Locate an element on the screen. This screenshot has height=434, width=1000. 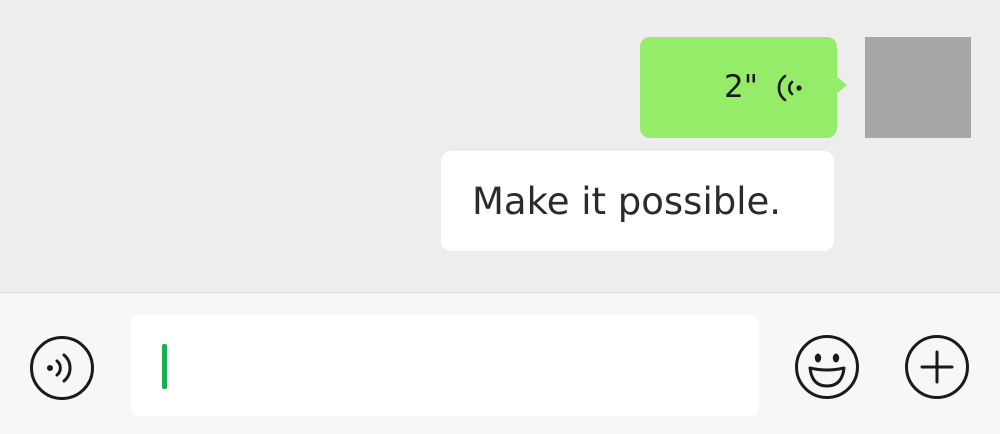
voice-playback-icon is located at coordinates (789, 88).